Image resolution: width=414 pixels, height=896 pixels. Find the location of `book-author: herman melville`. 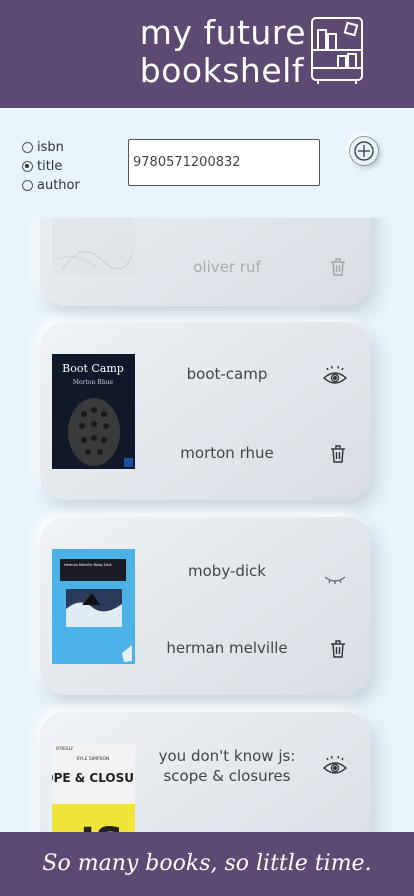

book-author: herman melville is located at coordinates (227, 648).